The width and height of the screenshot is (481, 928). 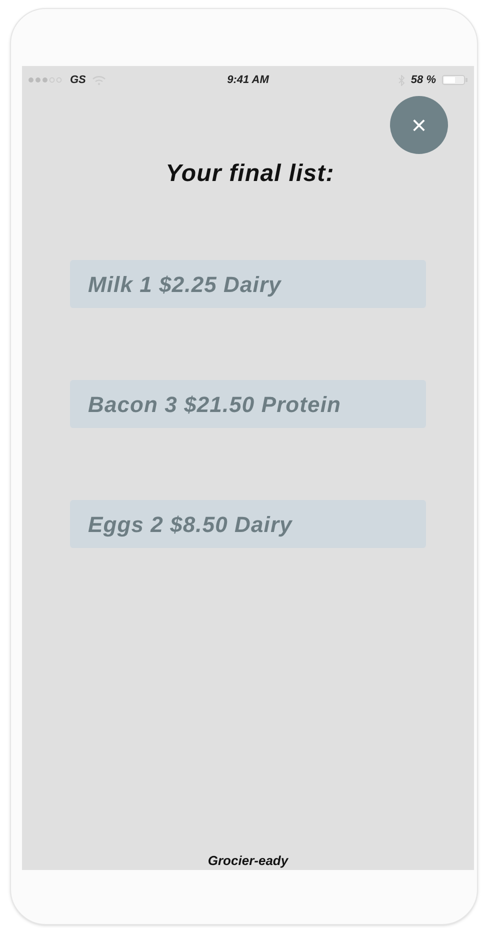 I want to click on battery-percent: 58 %, so click(x=423, y=80).